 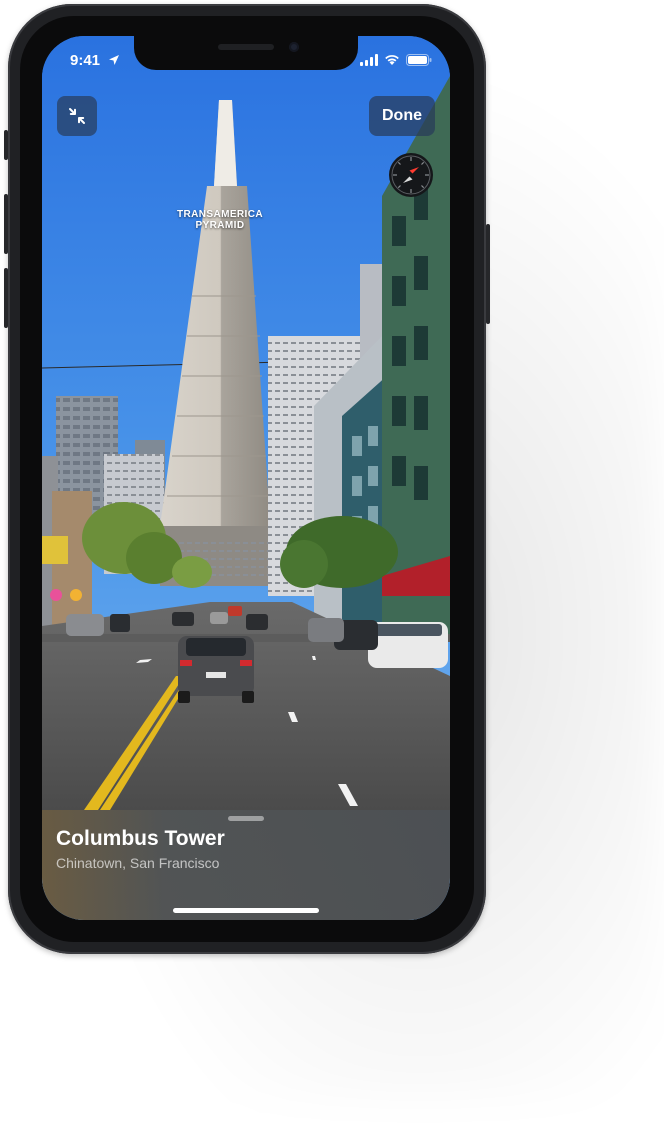 What do you see at coordinates (246, 910) in the screenshot?
I see `home-indicator` at bounding box center [246, 910].